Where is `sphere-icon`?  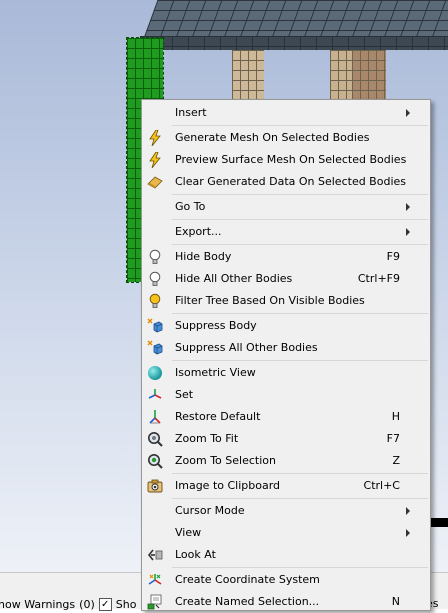 sphere-icon is located at coordinates (155, 373).